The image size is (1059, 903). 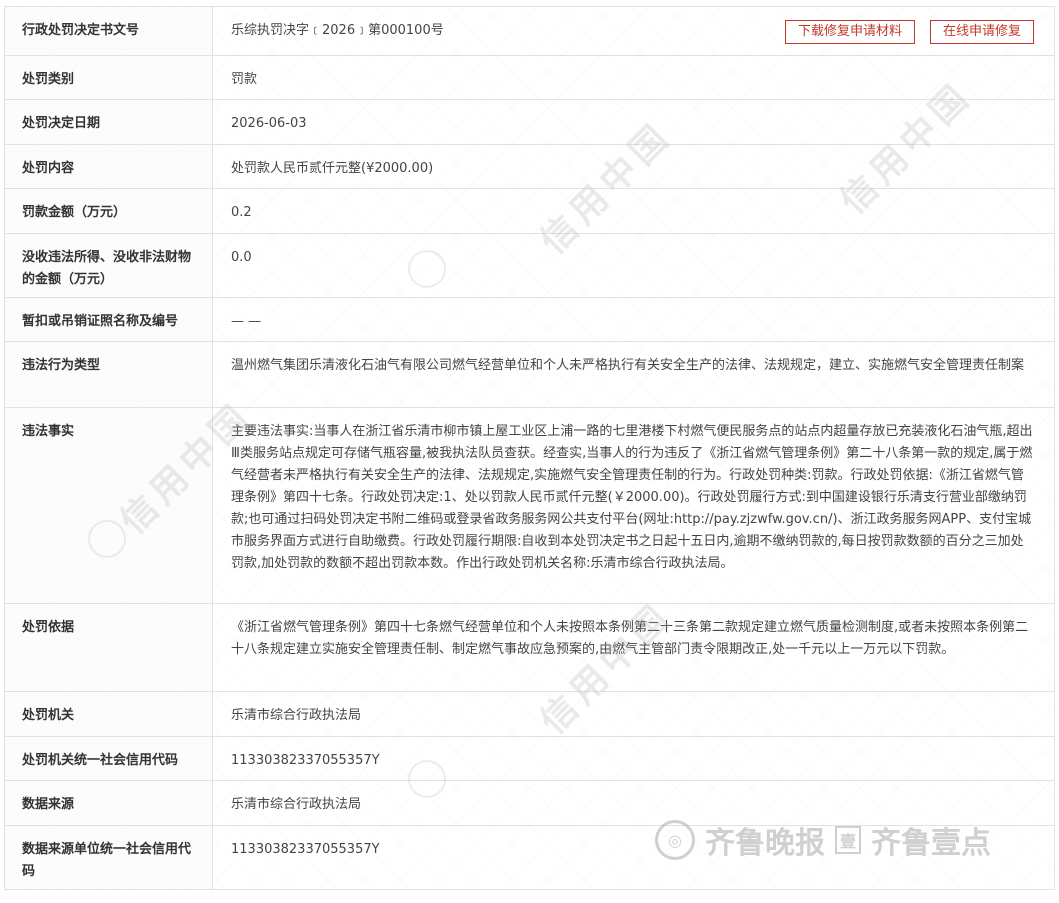 What do you see at coordinates (109, 31) in the screenshot?
I see `row-label: 行政处罚决定书文号` at bounding box center [109, 31].